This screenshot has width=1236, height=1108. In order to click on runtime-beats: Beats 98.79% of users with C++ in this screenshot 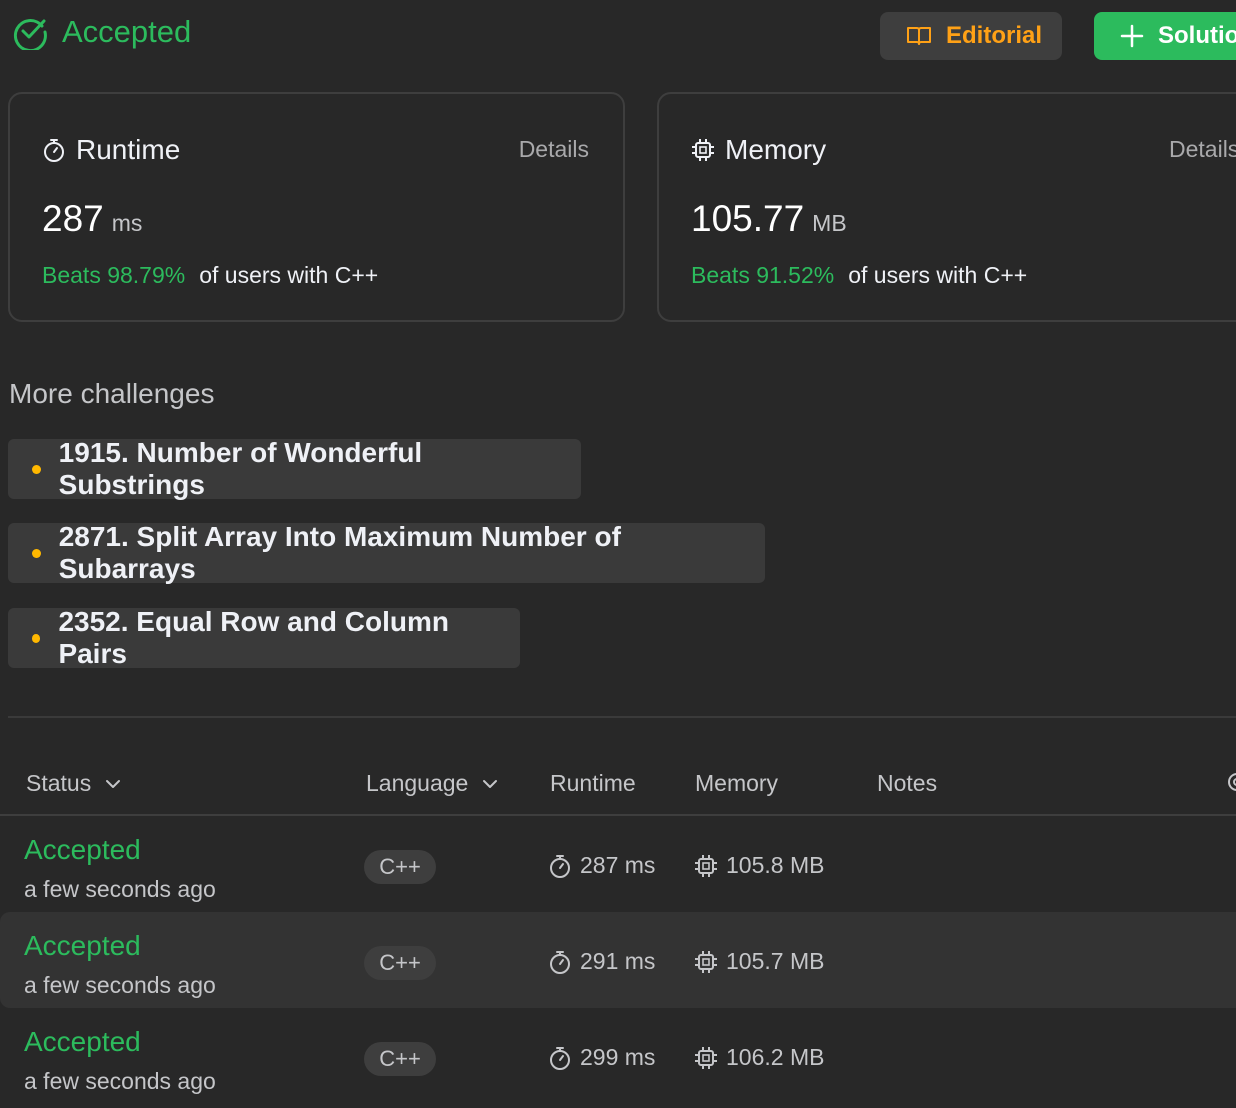, I will do `click(210, 275)`.